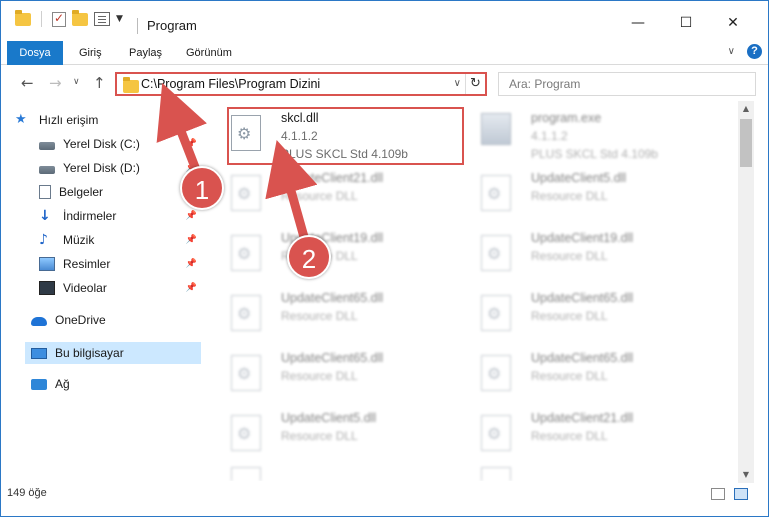  I want to click on annotation-step-2: 2, so click(309, 257).